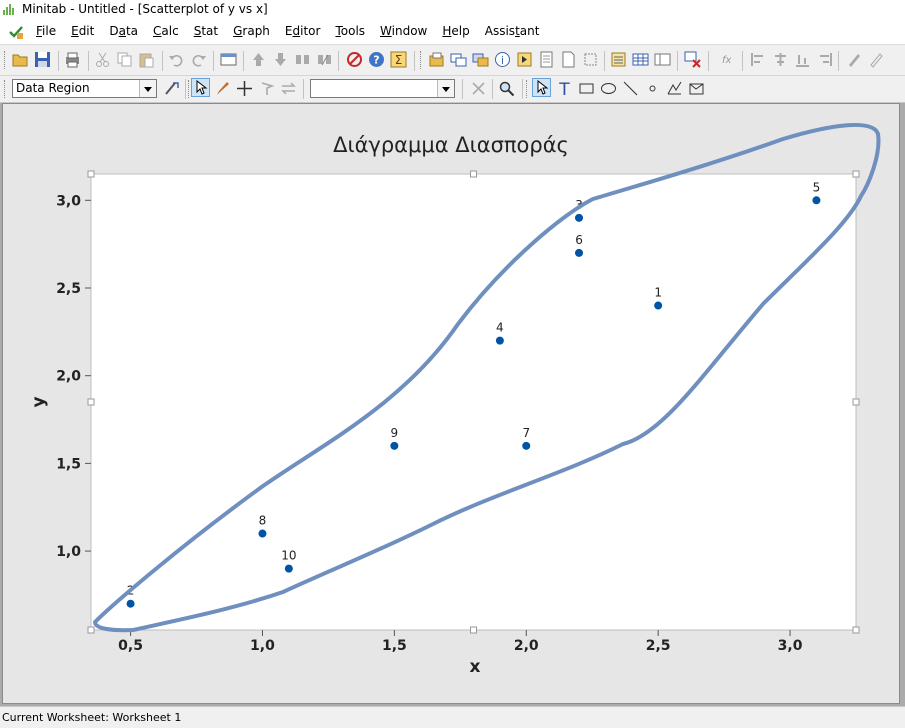 The image size is (905, 728). I want to click on graphs-folder-icon, so click(480, 59).